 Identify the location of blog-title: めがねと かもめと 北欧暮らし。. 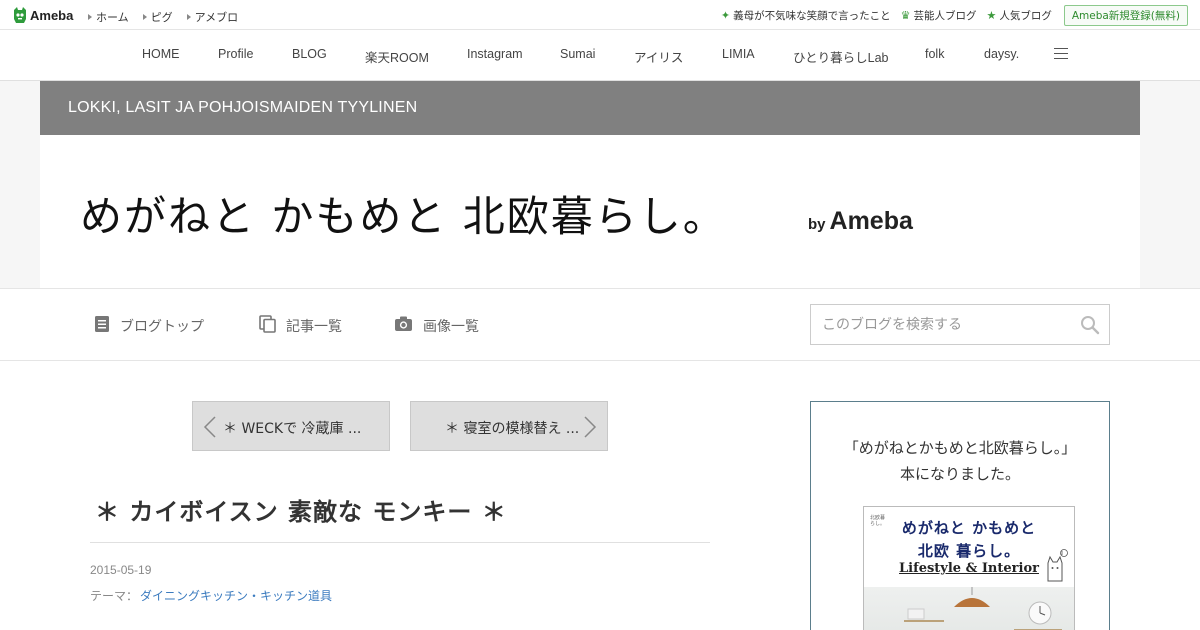
(403, 213).